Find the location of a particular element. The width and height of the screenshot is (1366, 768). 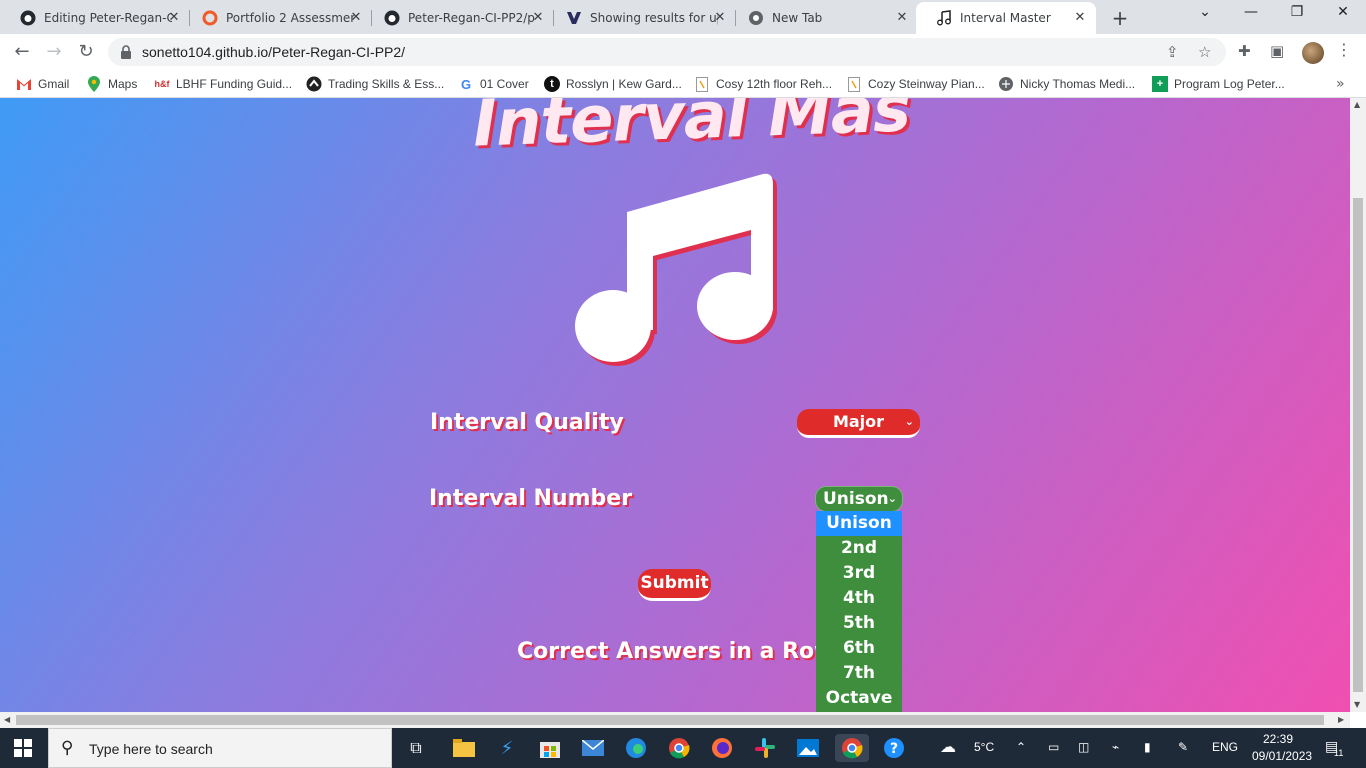

firefox-icon is located at coordinates (722, 748).